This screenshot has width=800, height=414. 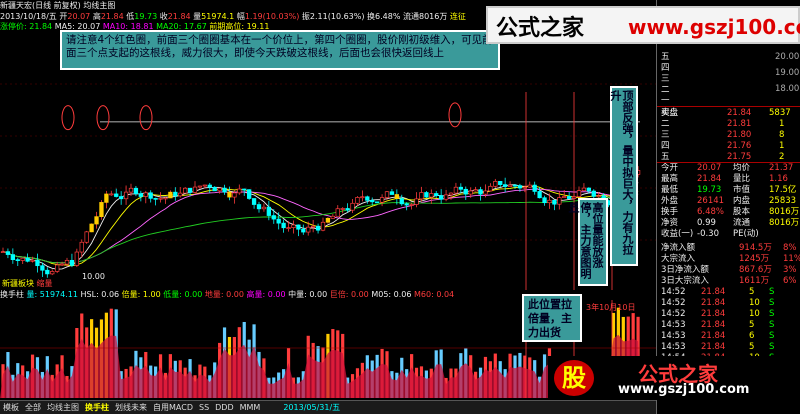 What do you see at coordinates (754, 303) in the screenshot?
I see `tick-vol: 10` at bounding box center [754, 303].